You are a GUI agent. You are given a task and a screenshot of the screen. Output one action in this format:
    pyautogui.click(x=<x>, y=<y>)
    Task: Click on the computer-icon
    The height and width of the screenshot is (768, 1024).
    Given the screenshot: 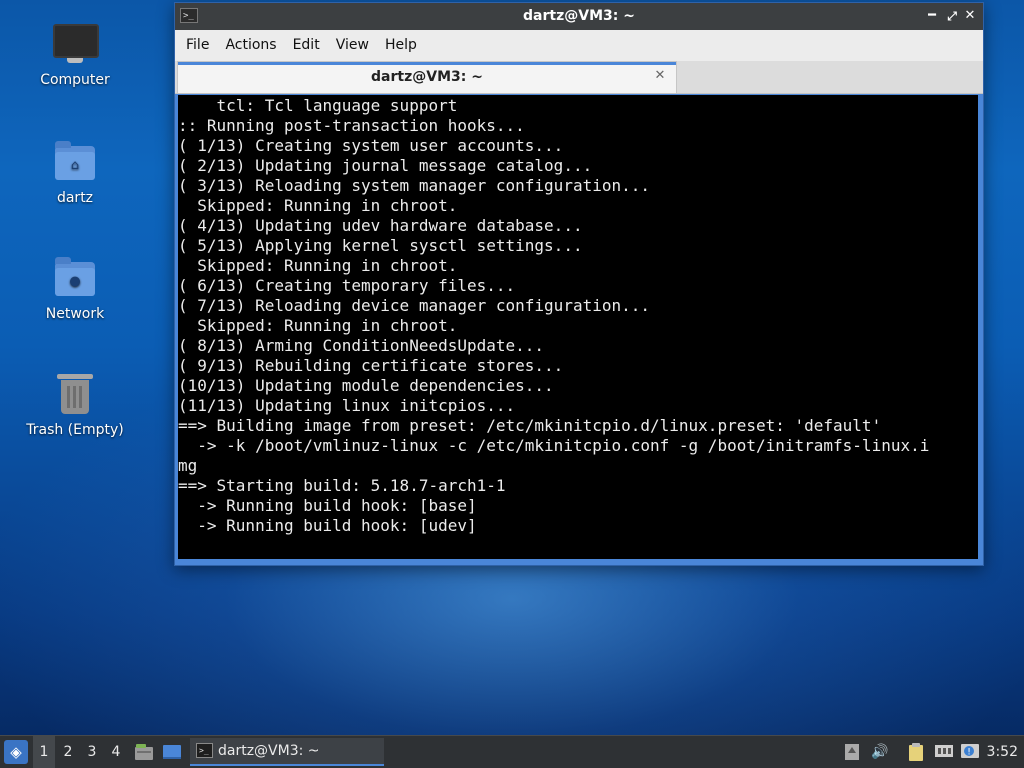 What is the action you would take?
    pyautogui.click(x=76, y=44)
    